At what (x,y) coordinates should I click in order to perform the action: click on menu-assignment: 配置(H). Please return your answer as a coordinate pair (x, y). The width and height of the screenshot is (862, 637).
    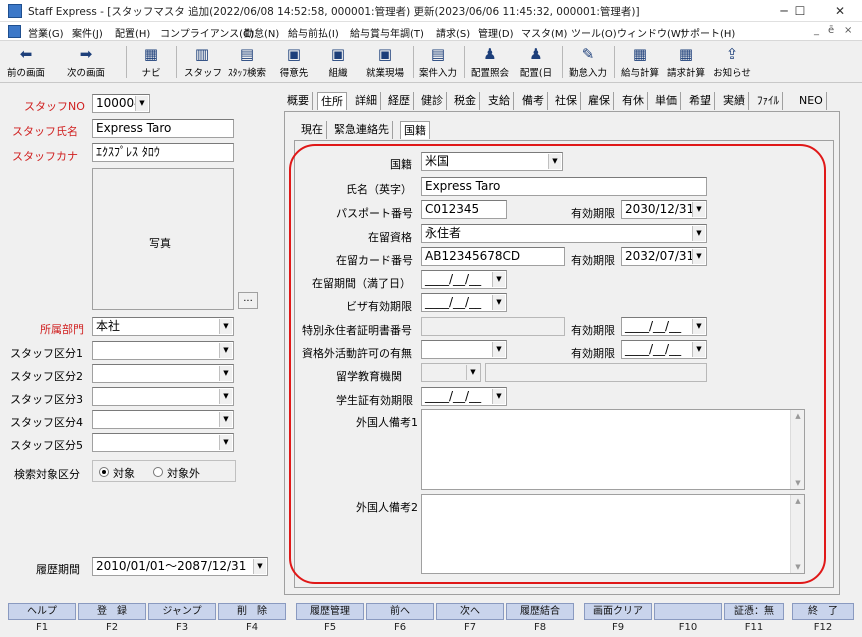
    Looking at the image, I should click on (132, 32).